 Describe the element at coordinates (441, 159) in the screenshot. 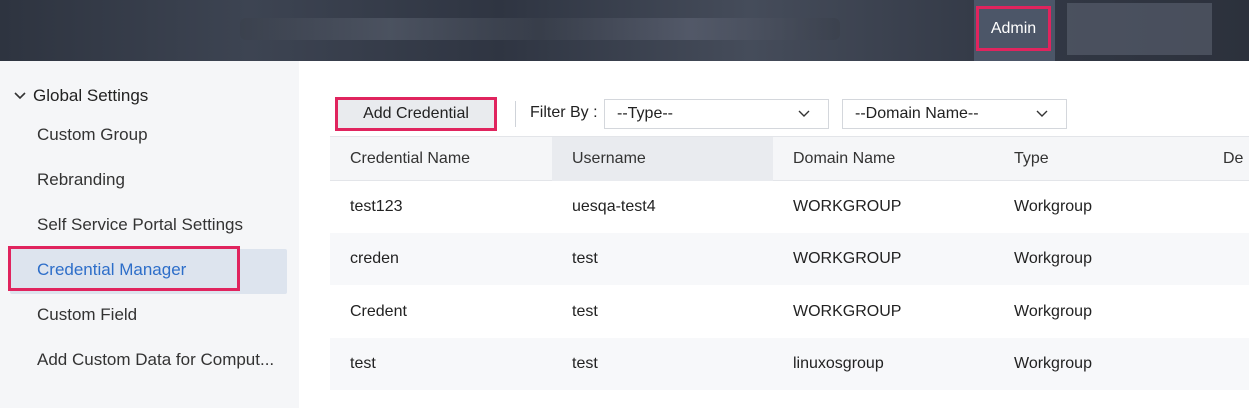

I see `column-header-credential-name: Credential Name` at that location.